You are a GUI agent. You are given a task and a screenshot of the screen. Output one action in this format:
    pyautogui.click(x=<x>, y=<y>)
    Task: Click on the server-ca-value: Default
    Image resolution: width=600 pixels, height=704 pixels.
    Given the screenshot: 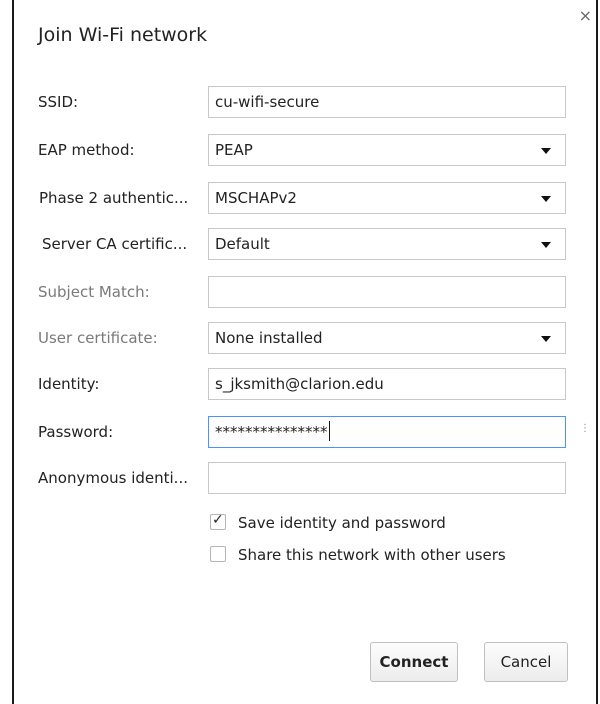 What is the action you would take?
    pyautogui.click(x=242, y=244)
    